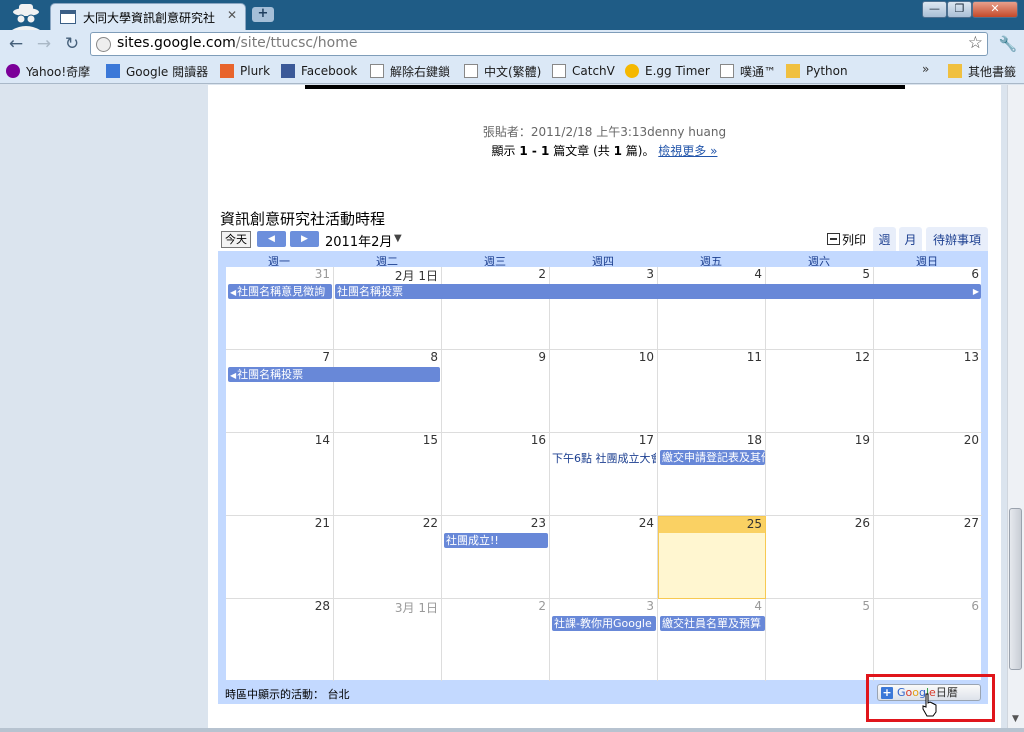 Image resolution: width=1024 pixels, height=732 pixels. I want to click on folder-icon, so click(955, 71).